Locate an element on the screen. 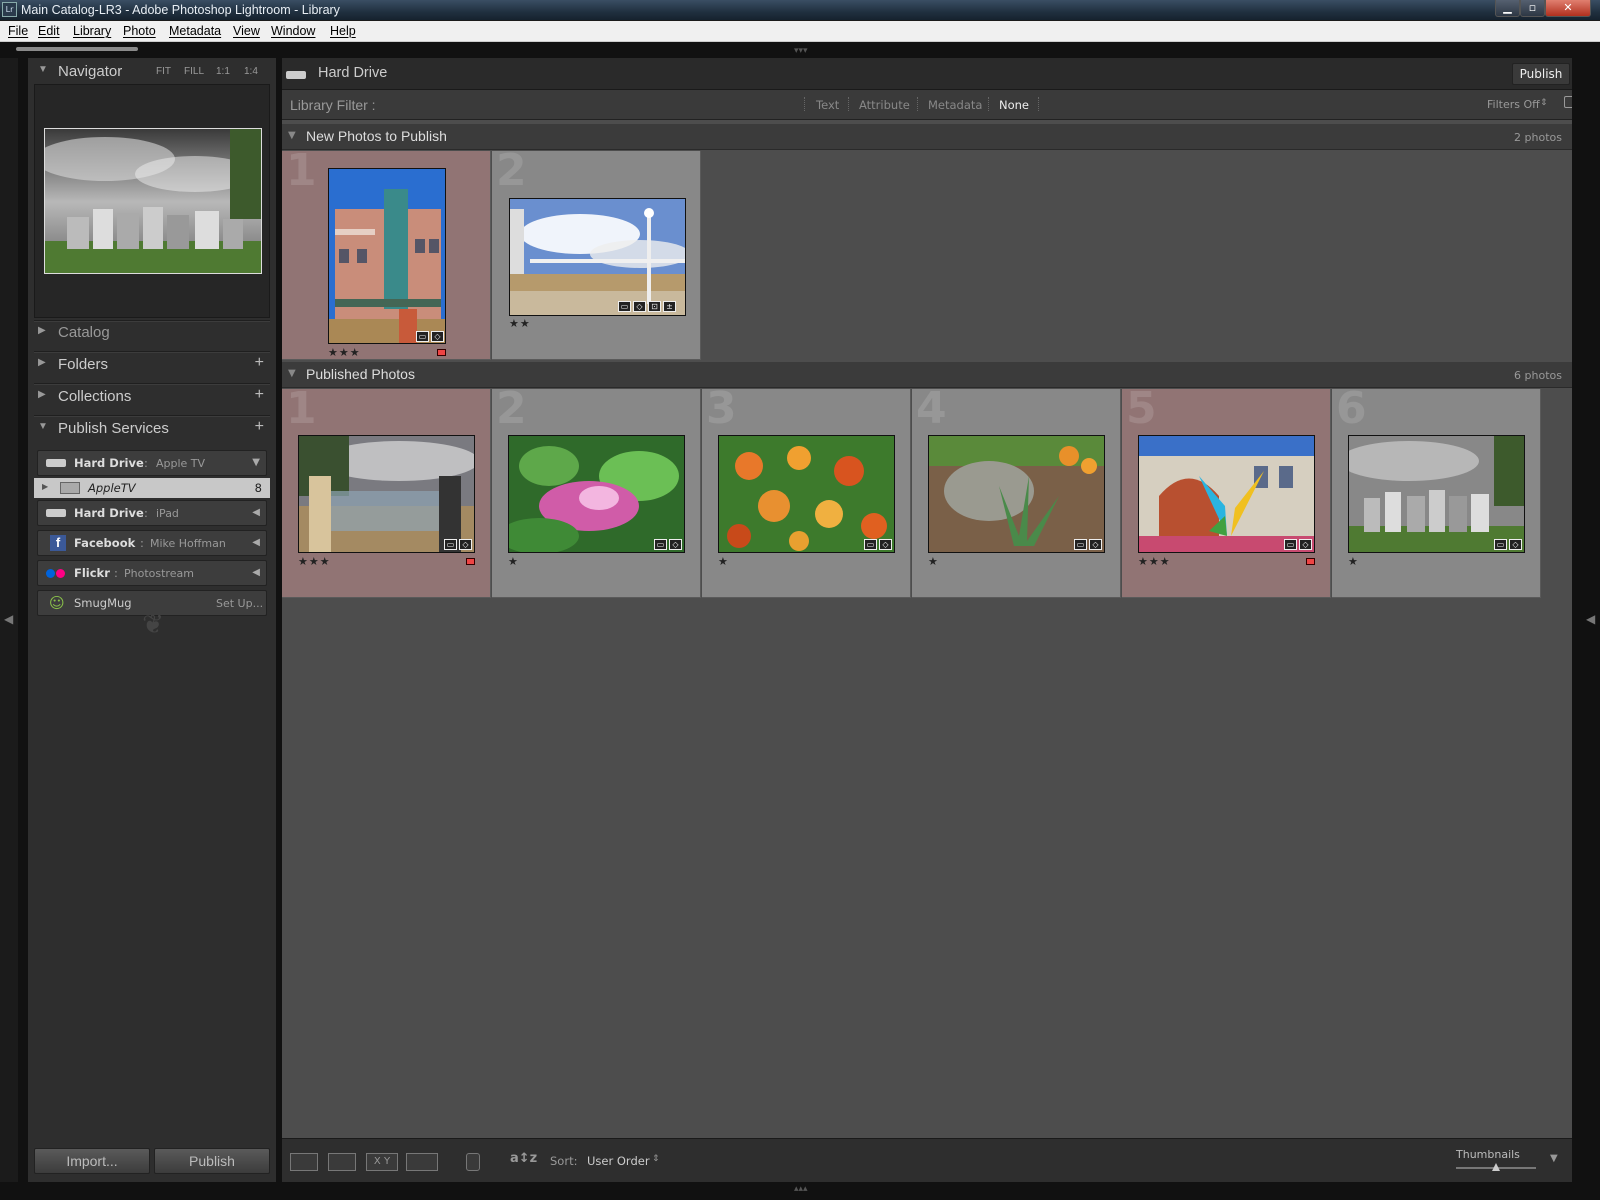  publish-service-hard-drive-ipad: Hard Drive : iPad ◀ is located at coordinates (152, 513).